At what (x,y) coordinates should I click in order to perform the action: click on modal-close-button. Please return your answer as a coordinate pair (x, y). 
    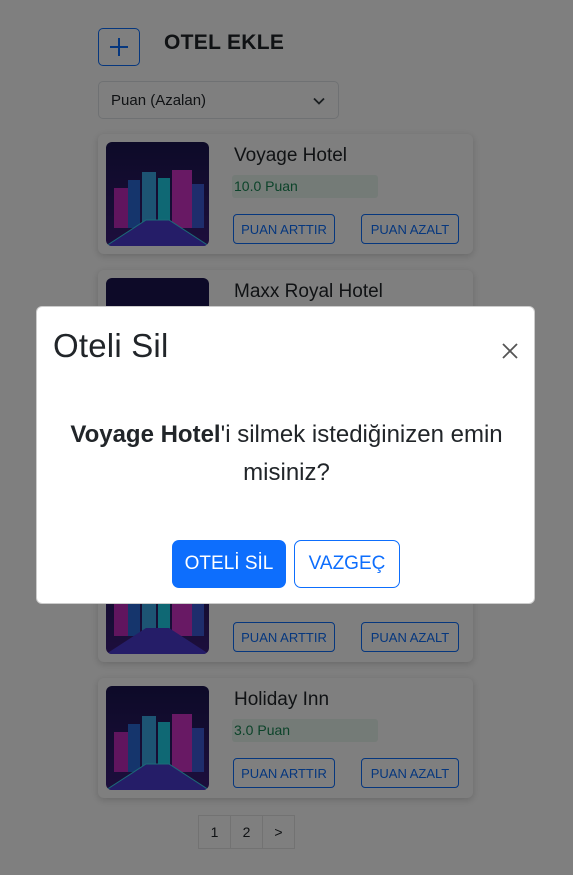
    Looking at the image, I should click on (510, 351).